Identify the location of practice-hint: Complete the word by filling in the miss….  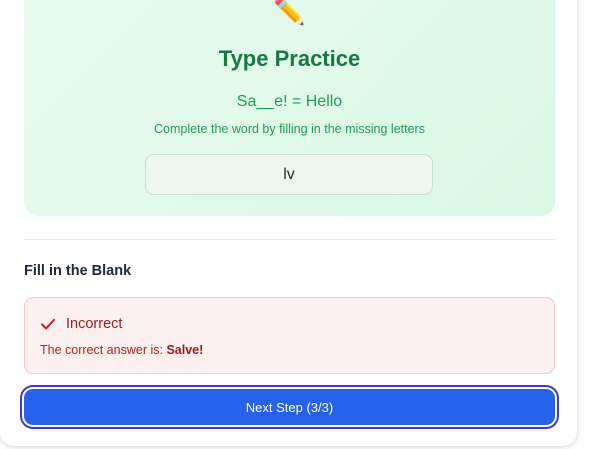
(289, 129).